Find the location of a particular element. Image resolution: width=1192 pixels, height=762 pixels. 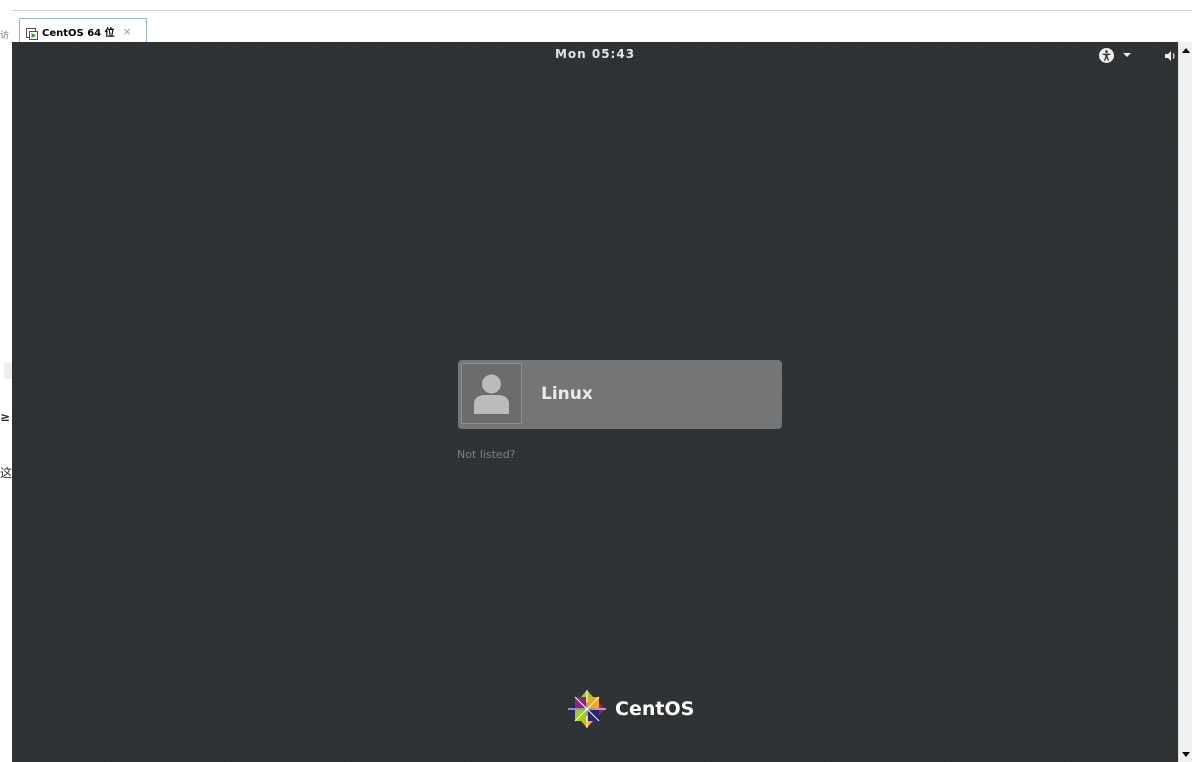

vm-tab-bar: CentOS 64 位 × is located at coordinates (602, 26).